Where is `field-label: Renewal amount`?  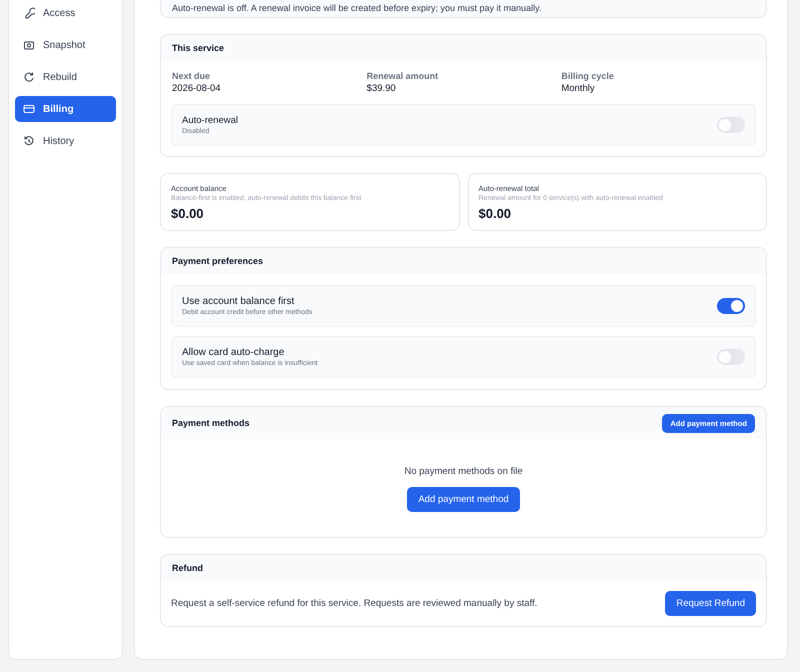
field-label: Renewal amount is located at coordinates (403, 76).